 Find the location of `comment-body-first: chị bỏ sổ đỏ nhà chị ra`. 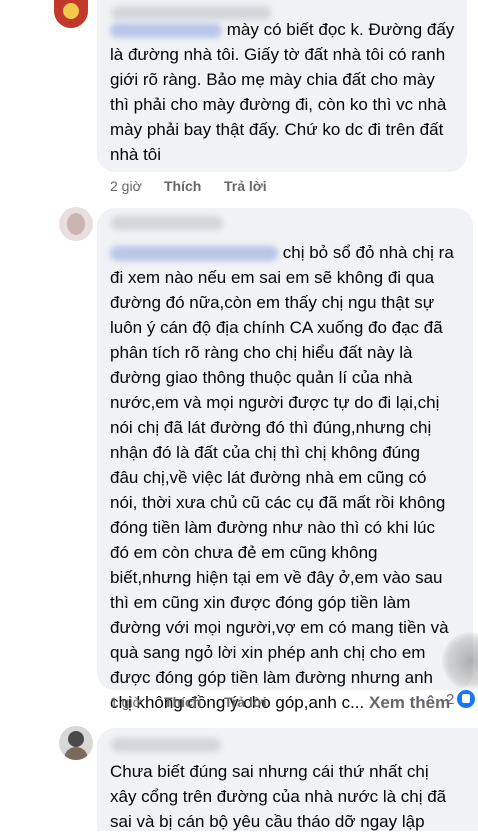

comment-body-first: chị bỏ sổ đỏ nhà chị ra is located at coordinates (368, 252).